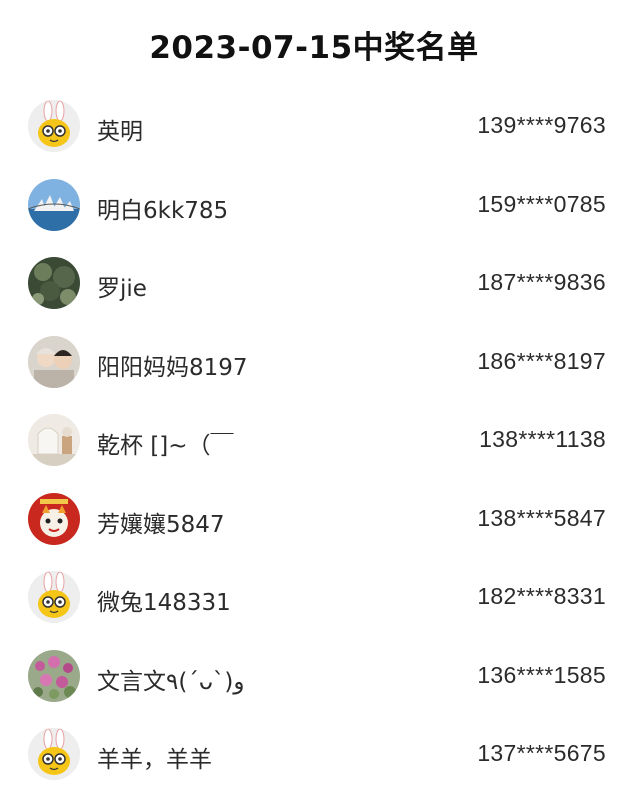  What do you see at coordinates (171, 681) in the screenshot?
I see `winner-name: 文言文٩(ˊᴗˋ)و` at bounding box center [171, 681].